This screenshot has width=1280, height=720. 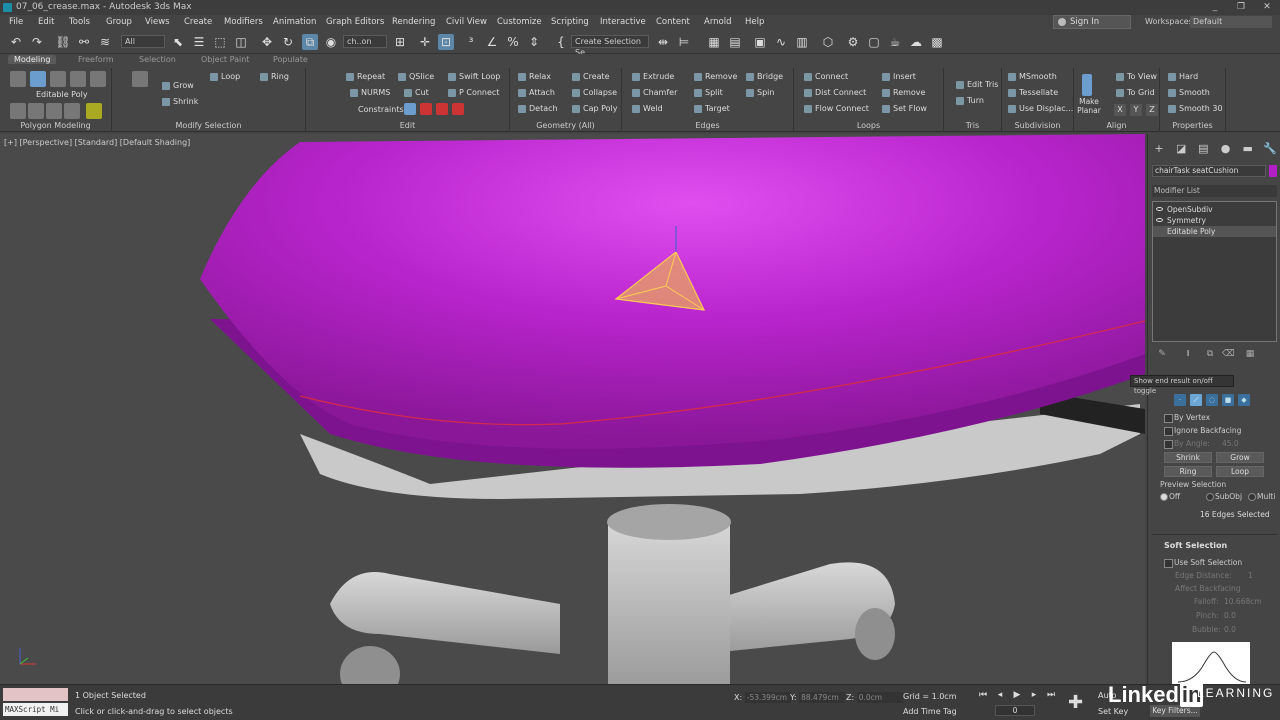 I want to click on to-view-button: To View, so click(x=1136, y=76).